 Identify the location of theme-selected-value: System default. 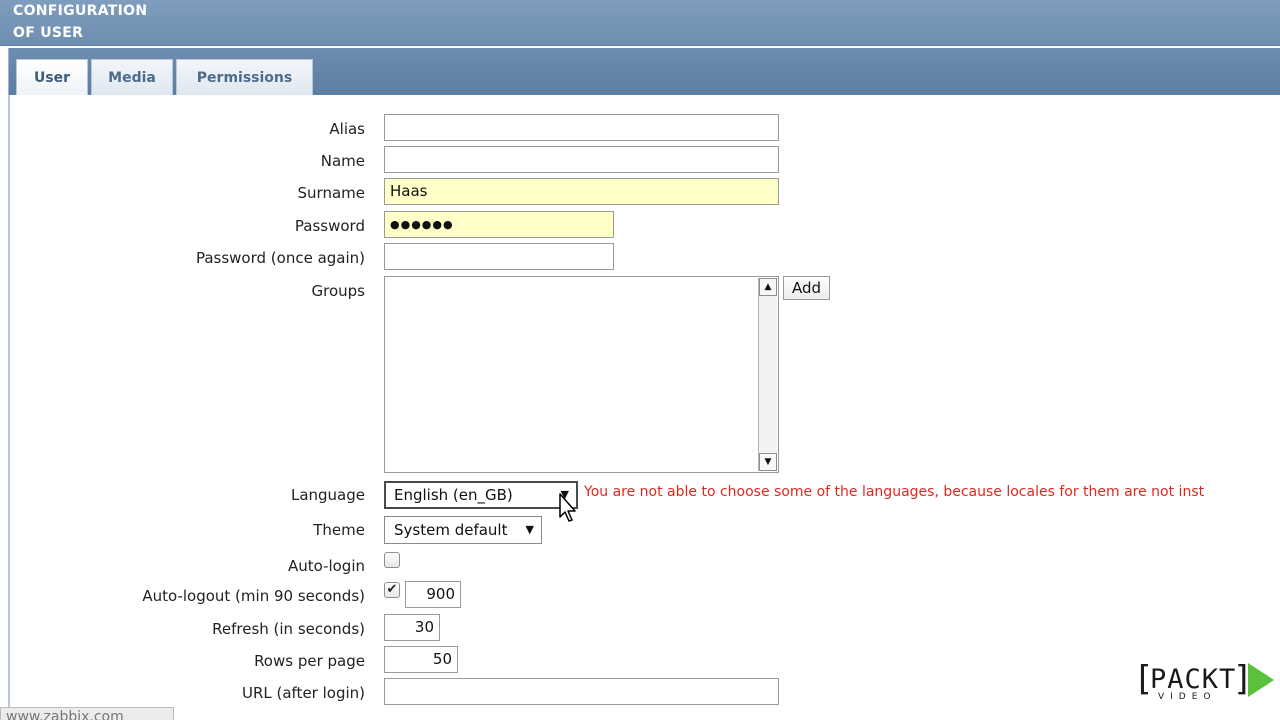
(451, 530).